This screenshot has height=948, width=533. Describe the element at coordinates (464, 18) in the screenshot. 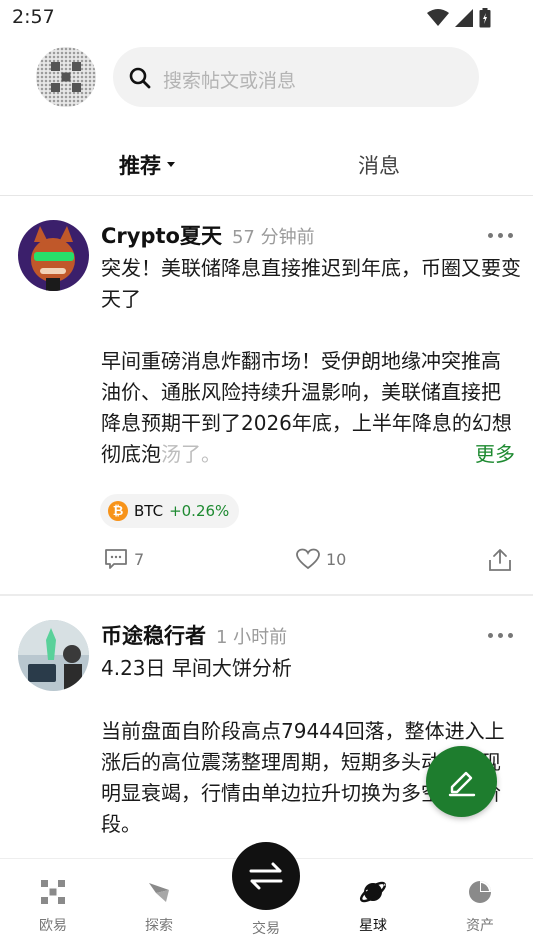

I see `cellular-signal-icon` at that location.